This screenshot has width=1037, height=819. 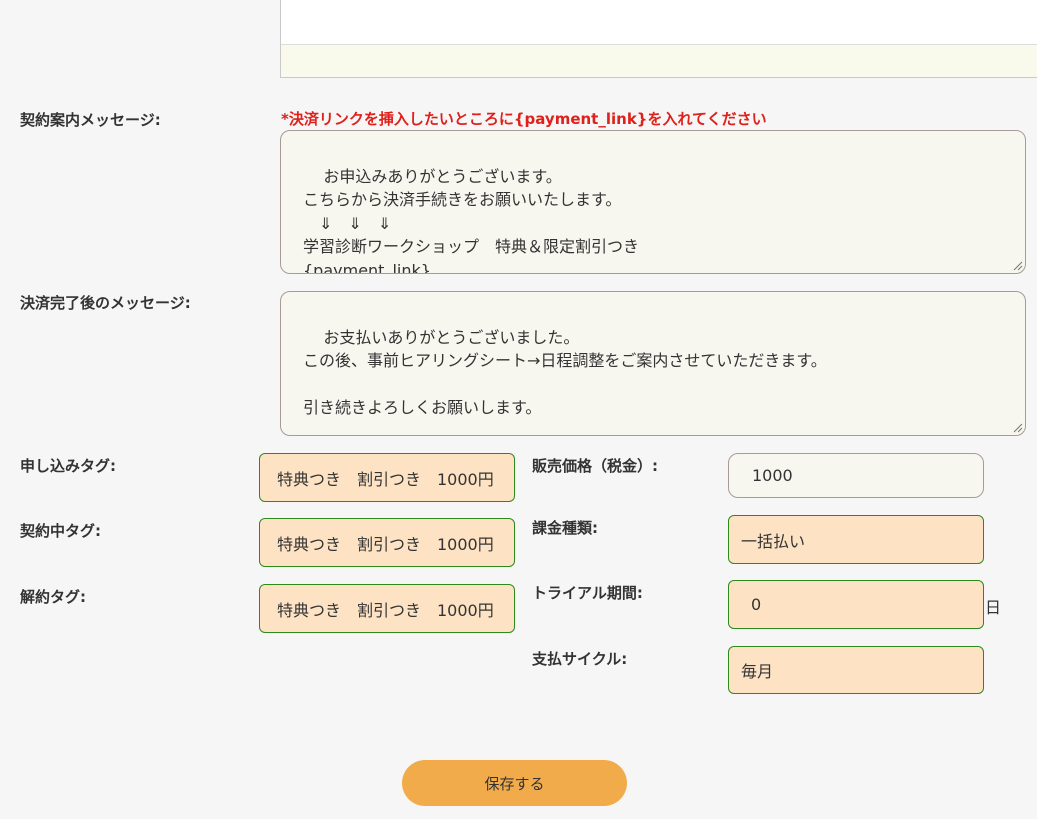 What do you see at coordinates (757, 671) in the screenshot?
I see `payment-cycle-value: 毎月` at bounding box center [757, 671].